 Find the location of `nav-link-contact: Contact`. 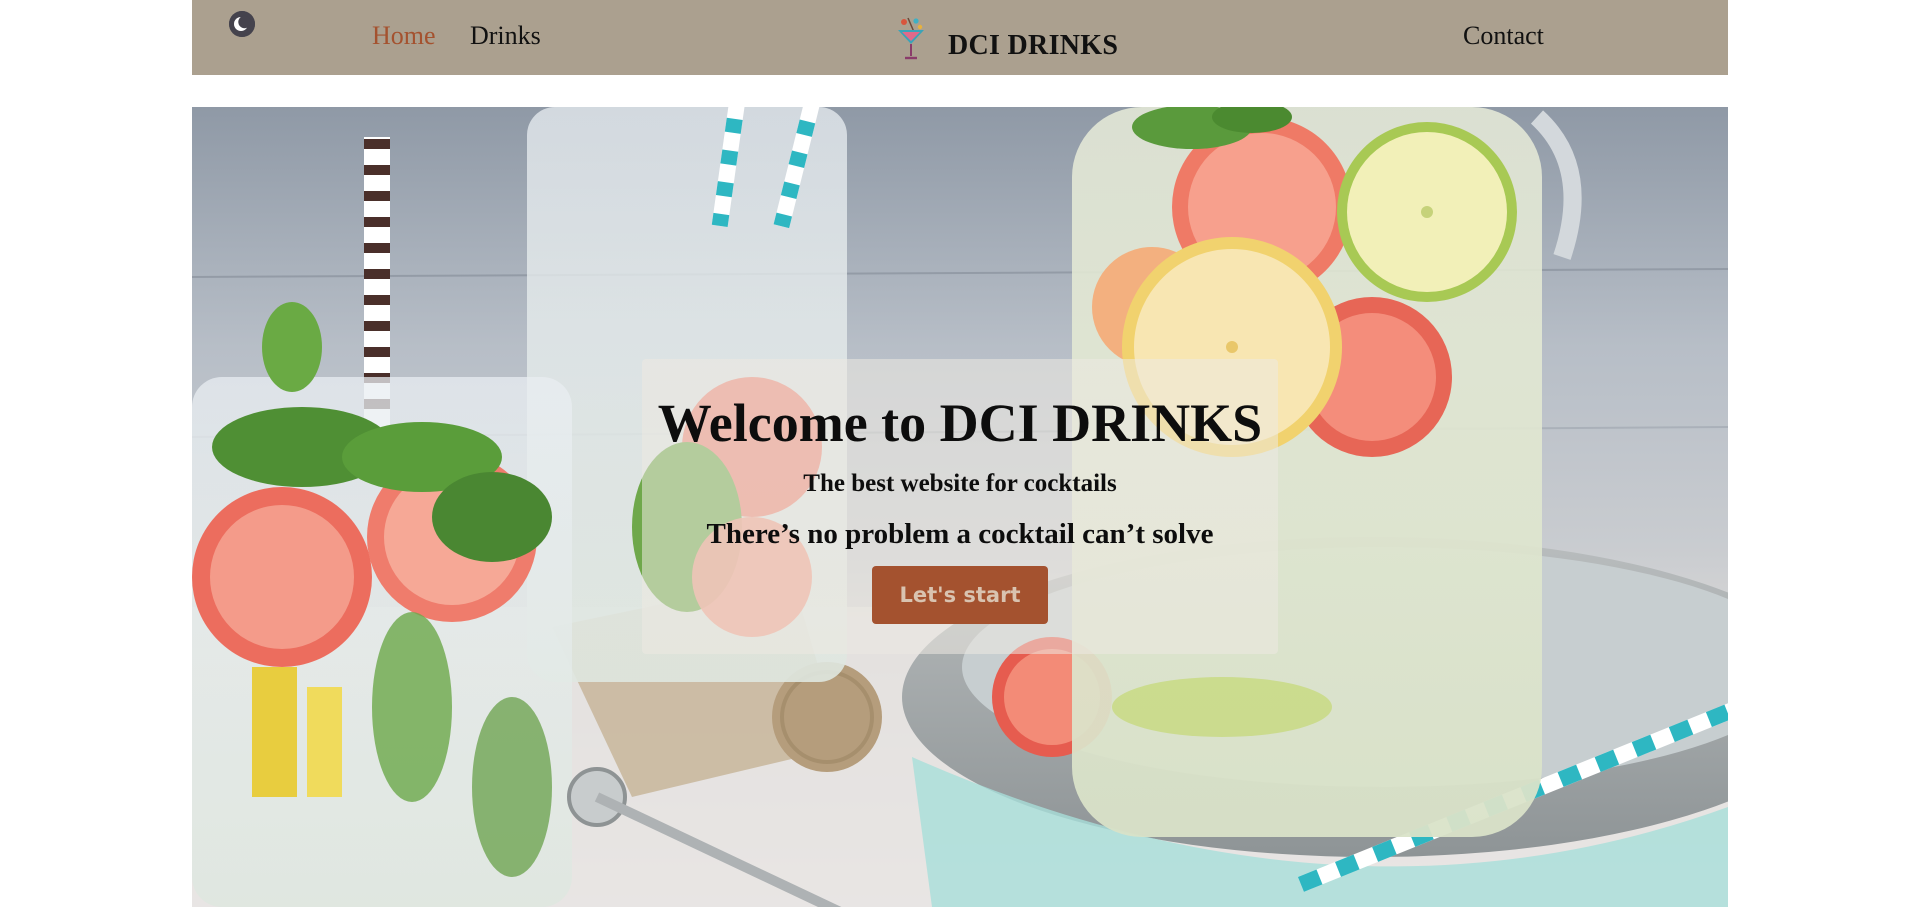

nav-link-contact: Contact is located at coordinates (1503, 36).